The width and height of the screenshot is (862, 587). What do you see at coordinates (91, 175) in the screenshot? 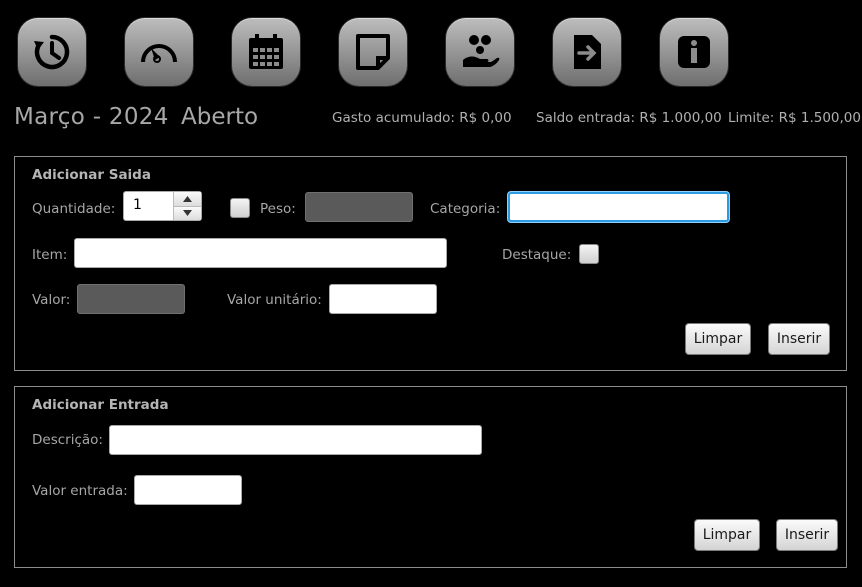
I see `saida-title: Adicionar Saida` at bounding box center [91, 175].